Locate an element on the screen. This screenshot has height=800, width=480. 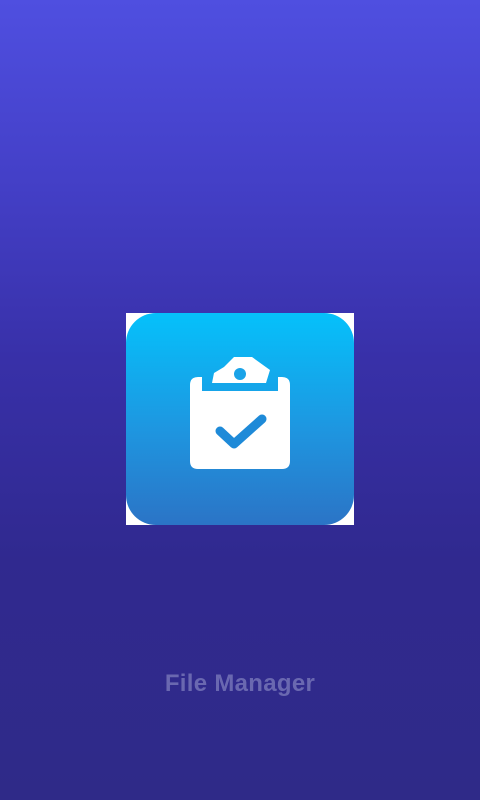
app-logo is located at coordinates (240, 419).